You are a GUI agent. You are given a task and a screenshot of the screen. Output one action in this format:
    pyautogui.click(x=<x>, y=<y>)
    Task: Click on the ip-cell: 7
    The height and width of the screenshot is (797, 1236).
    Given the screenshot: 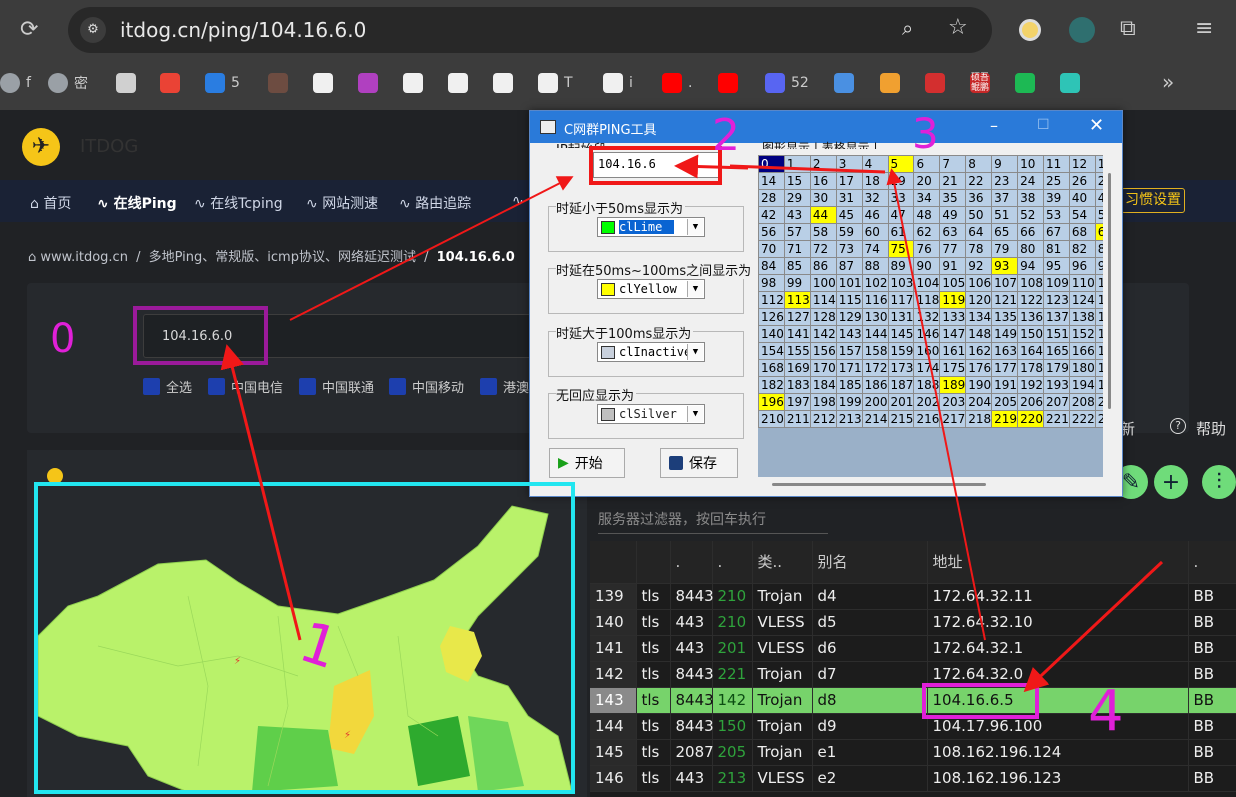 What is the action you would take?
    pyautogui.click(x=953, y=164)
    